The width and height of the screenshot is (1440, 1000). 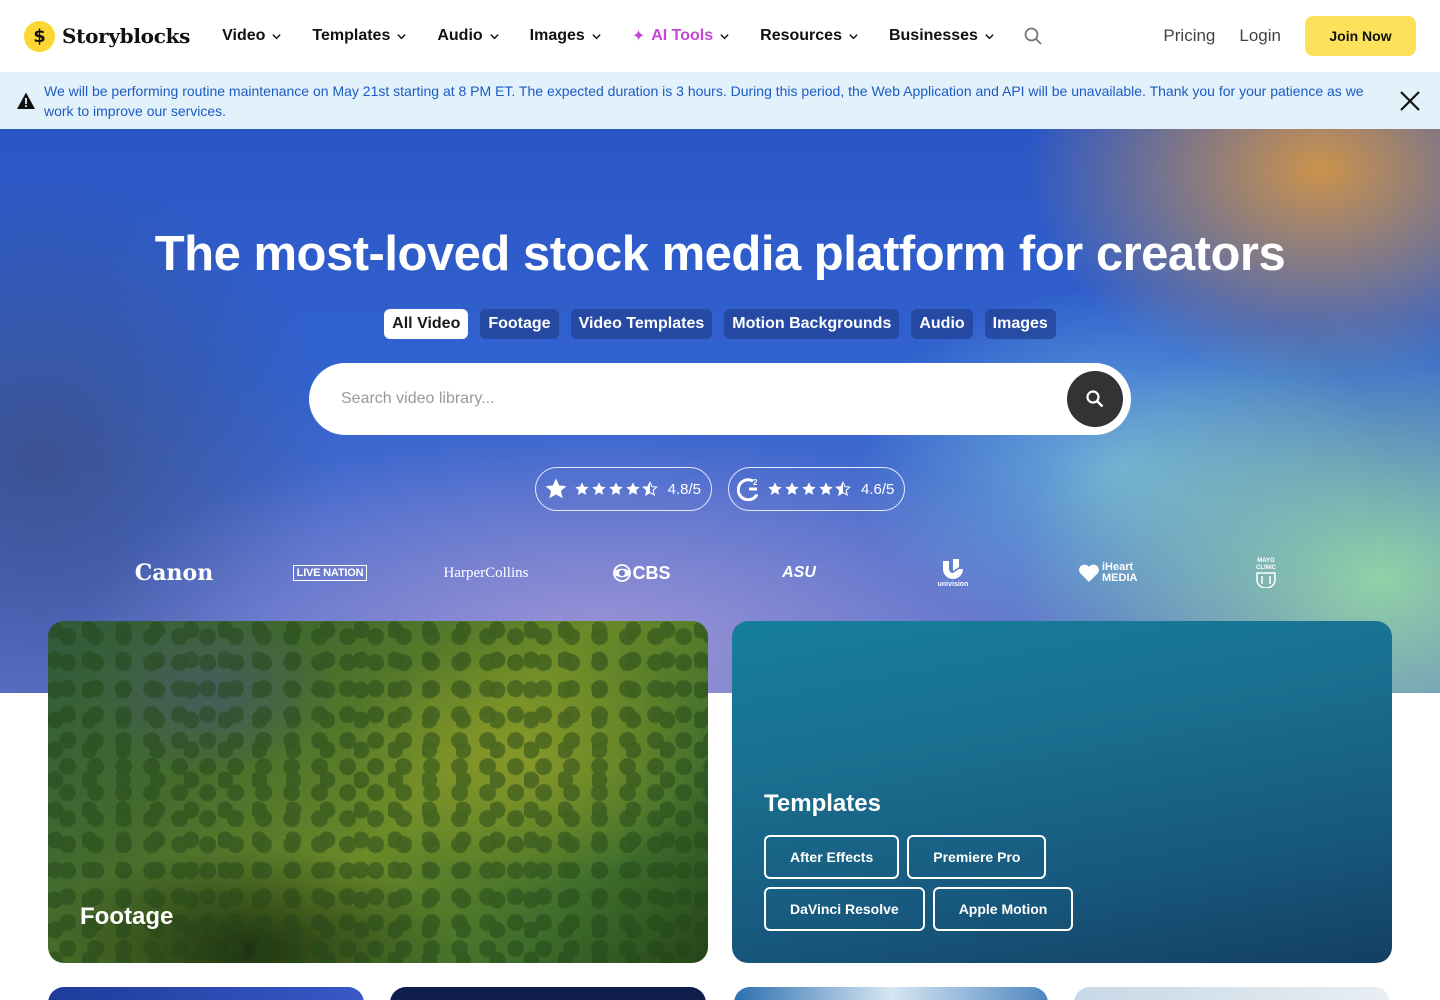 What do you see at coordinates (1360, 36) in the screenshot?
I see `join-now-button: Join Now` at bounding box center [1360, 36].